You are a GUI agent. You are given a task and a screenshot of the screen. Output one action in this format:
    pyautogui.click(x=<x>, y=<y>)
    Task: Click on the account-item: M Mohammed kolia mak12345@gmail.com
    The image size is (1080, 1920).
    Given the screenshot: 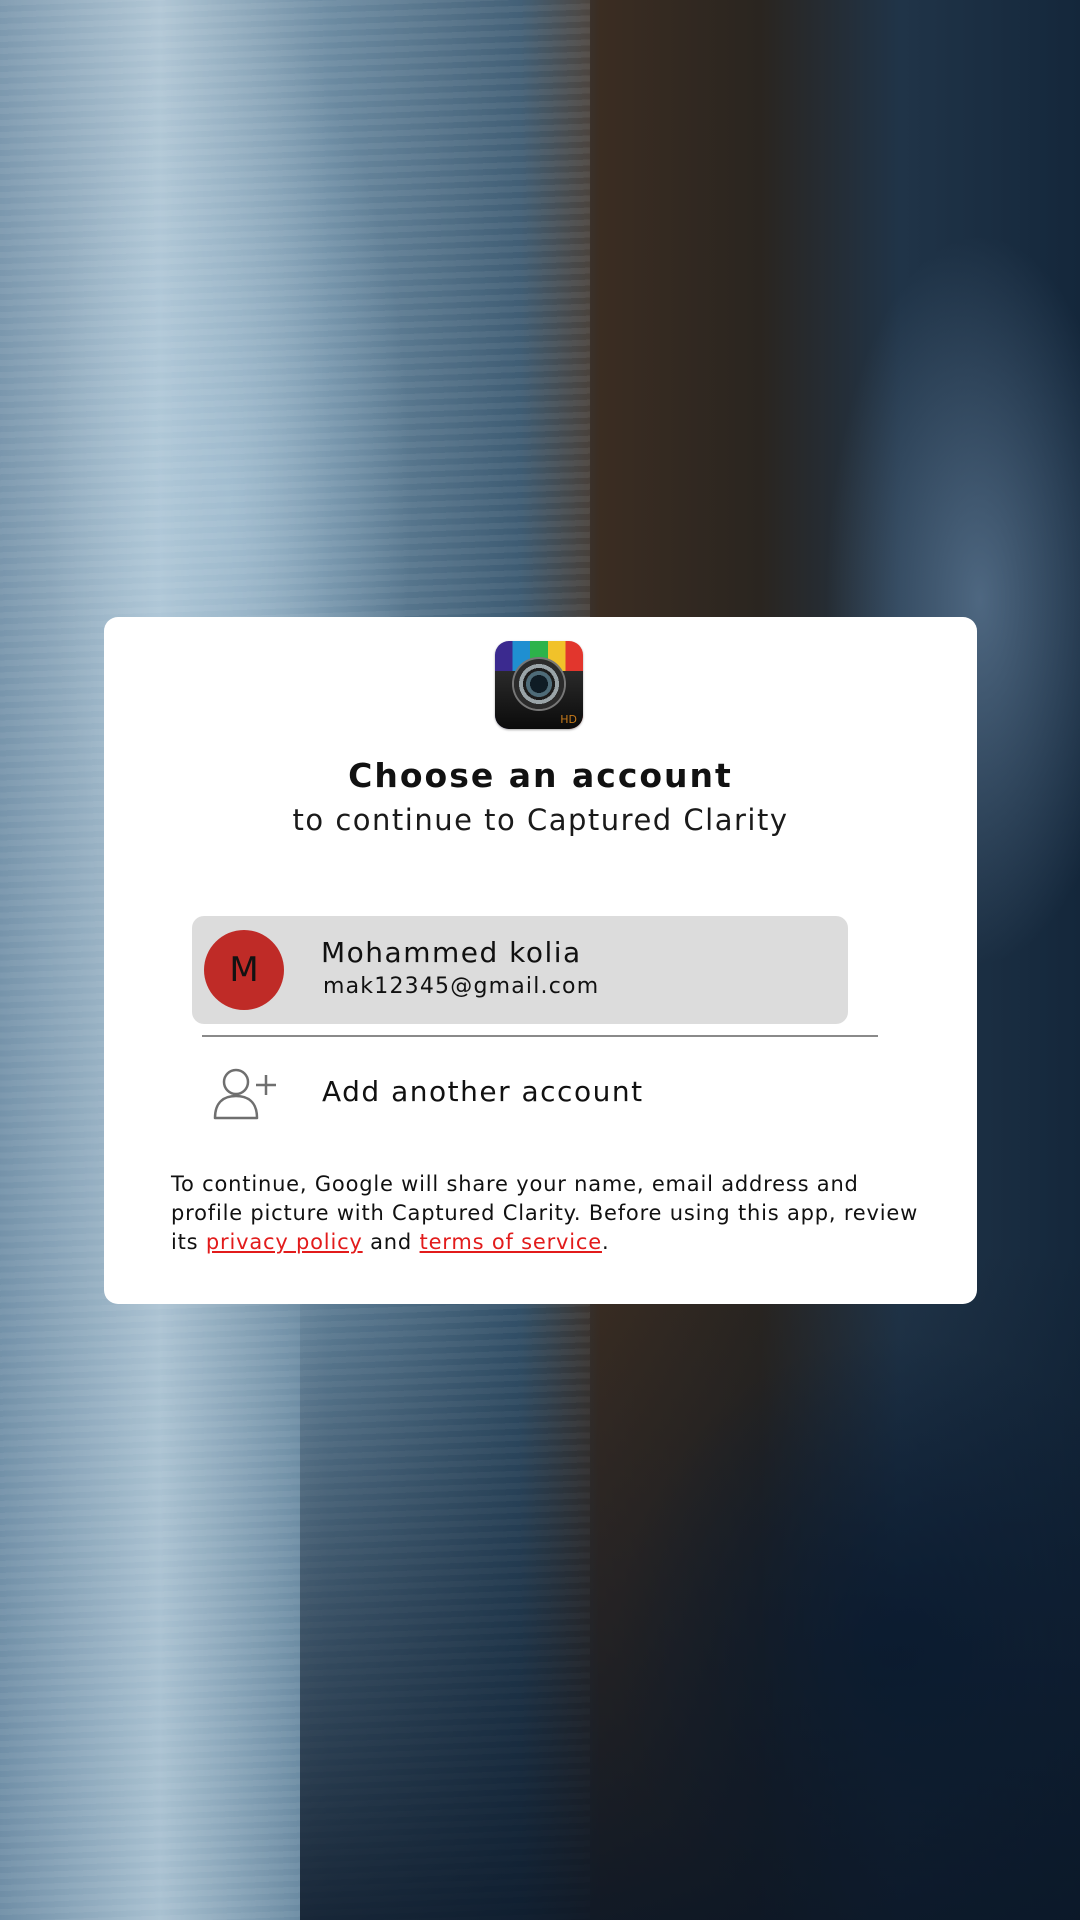 What is the action you would take?
    pyautogui.click(x=520, y=970)
    